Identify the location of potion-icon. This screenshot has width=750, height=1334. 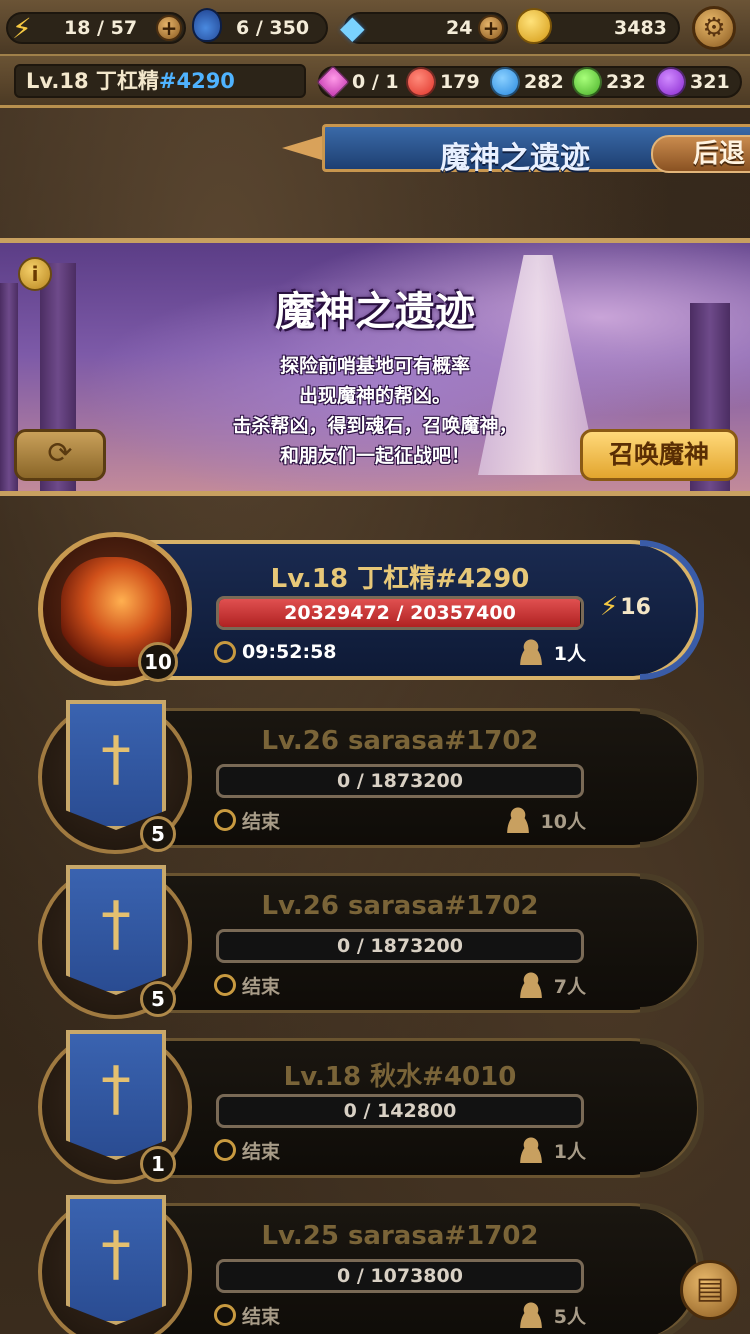
(207, 25).